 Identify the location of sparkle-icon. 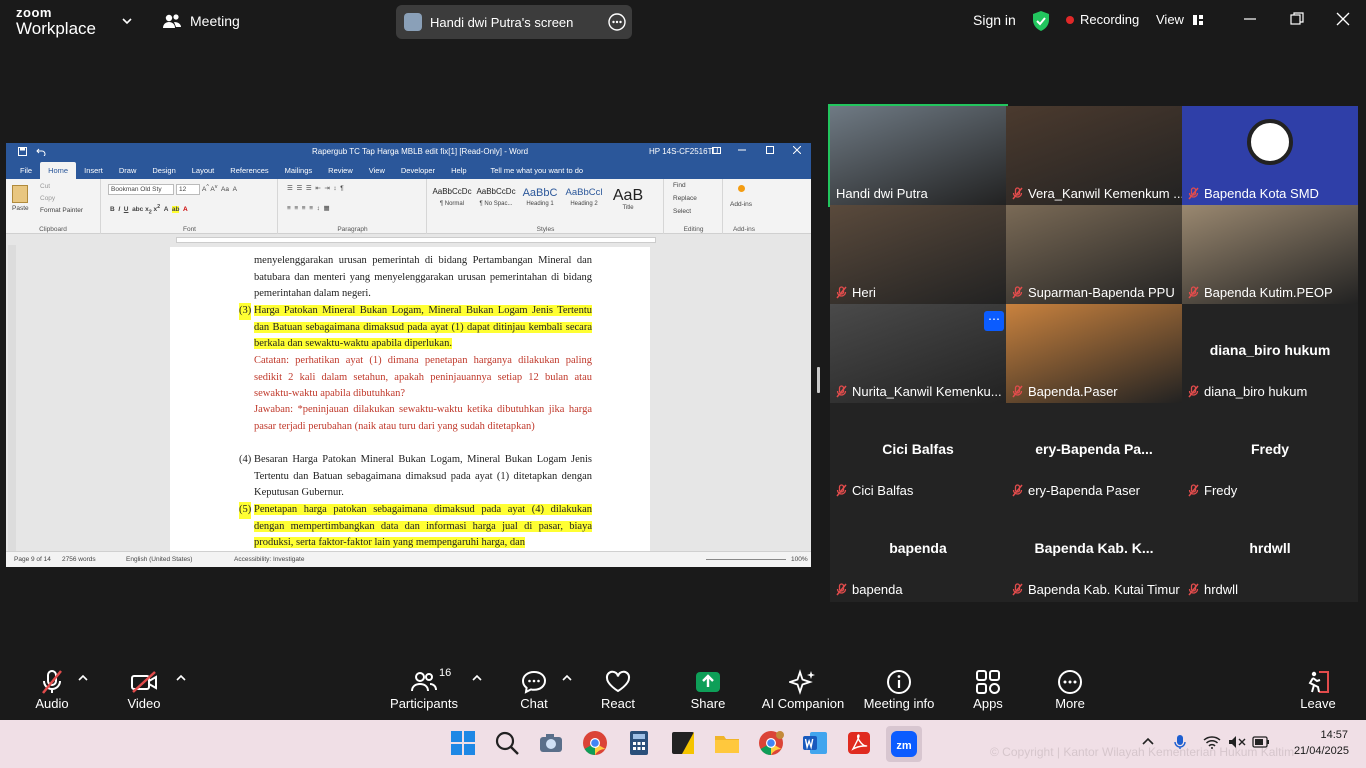
(803, 682).